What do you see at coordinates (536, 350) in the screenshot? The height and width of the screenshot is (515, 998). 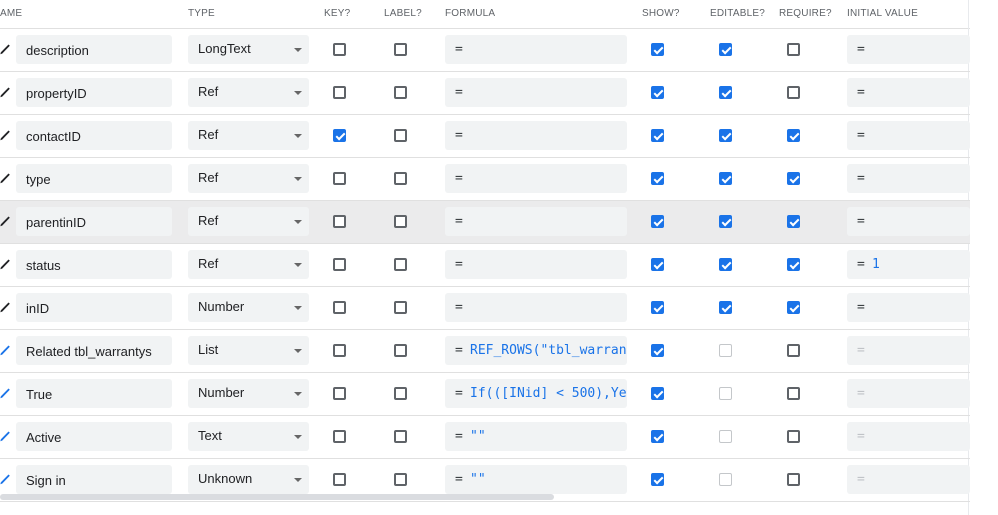 I see `formula-field: = REF_ROWS("tbl_warrant` at bounding box center [536, 350].